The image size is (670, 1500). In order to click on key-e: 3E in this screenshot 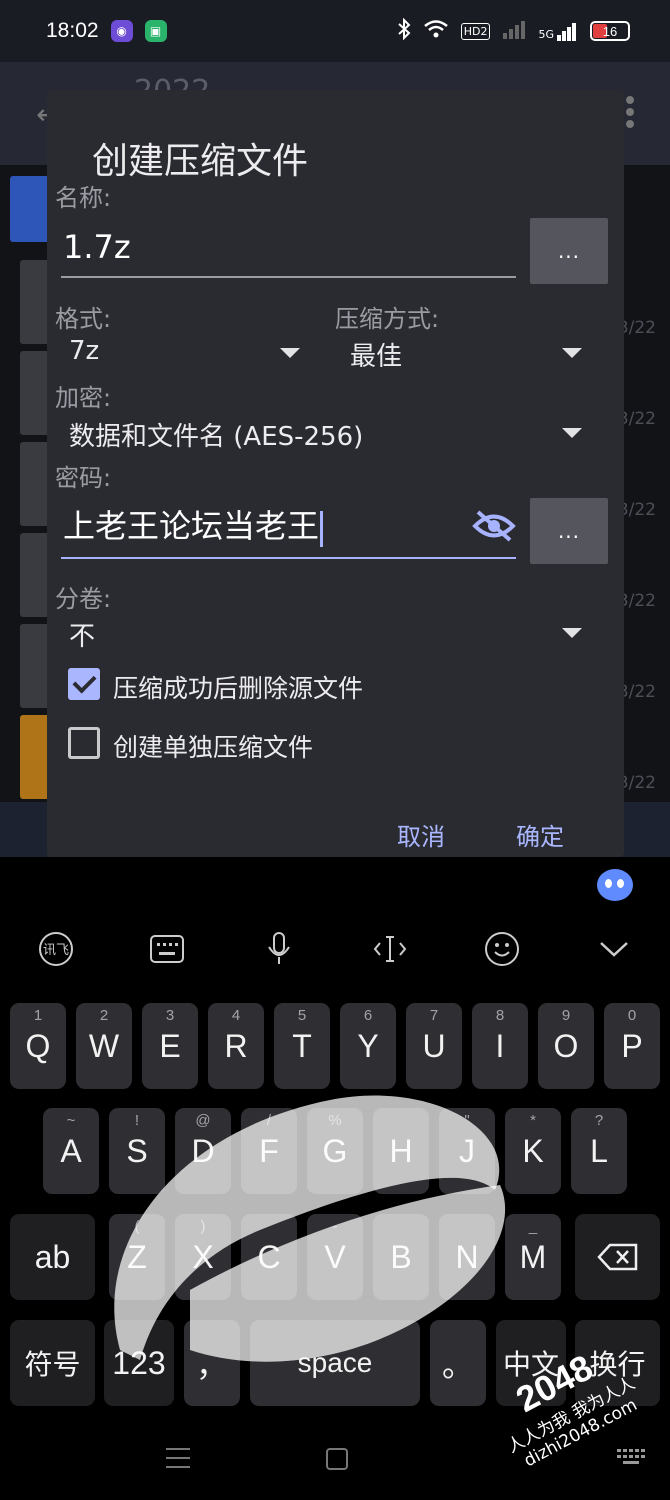, I will do `click(170, 1046)`.